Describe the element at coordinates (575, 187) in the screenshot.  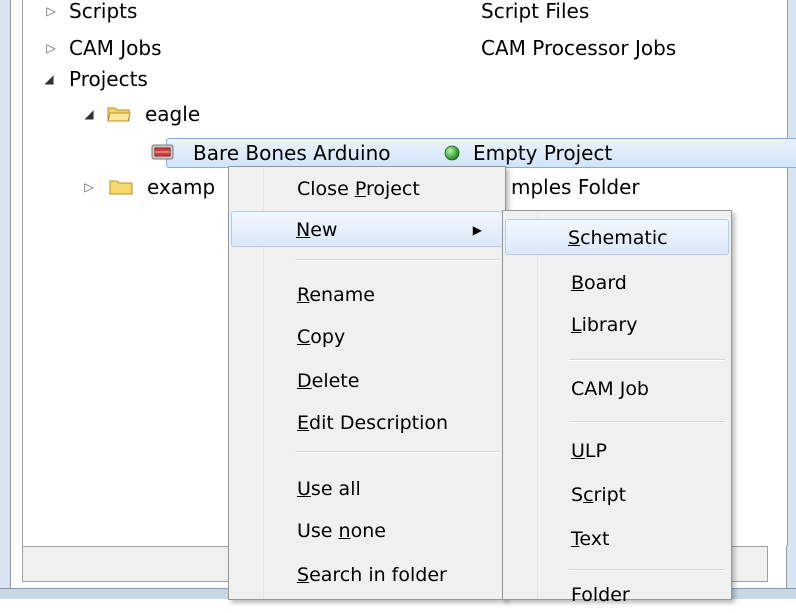
I see `tree-row-description: mples Folder` at that location.